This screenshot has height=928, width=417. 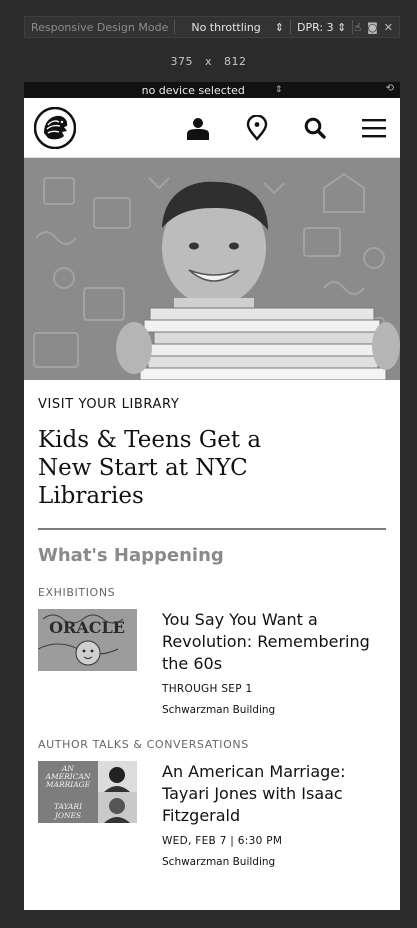 What do you see at coordinates (321, 27) in the screenshot?
I see `dpr-select: DPR: 3 ⇕` at bounding box center [321, 27].